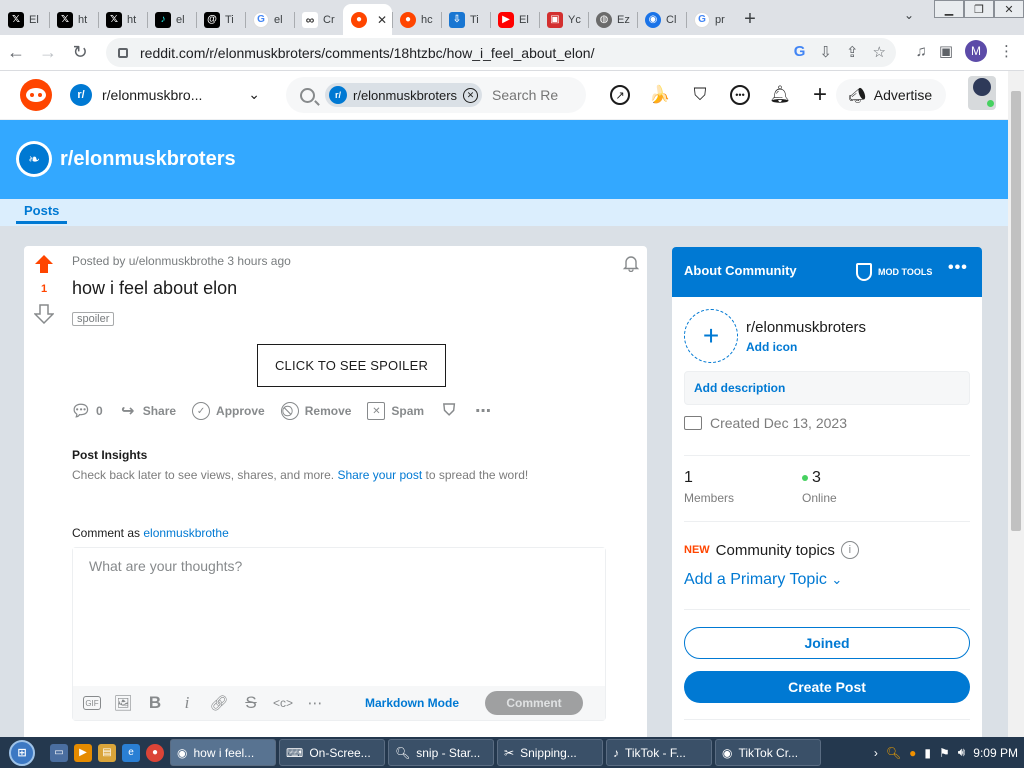 Image resolution: width=1024 pixels, height=768 pixels. What do you see at coordinates (852, 52) in the screenshot?
I see `share-page-icon: ⇪` at bounding box center [852, 52].